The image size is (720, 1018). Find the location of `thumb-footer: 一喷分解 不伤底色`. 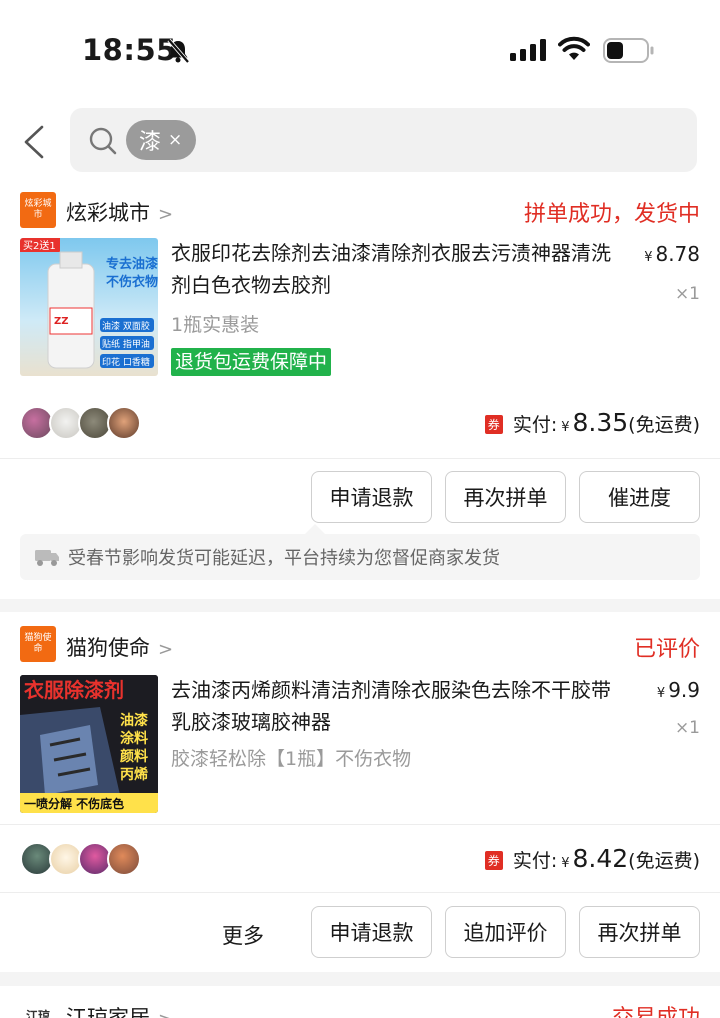

thumb-footer: 一喷分解 不伤底色 is located at coordinates (74, 803).